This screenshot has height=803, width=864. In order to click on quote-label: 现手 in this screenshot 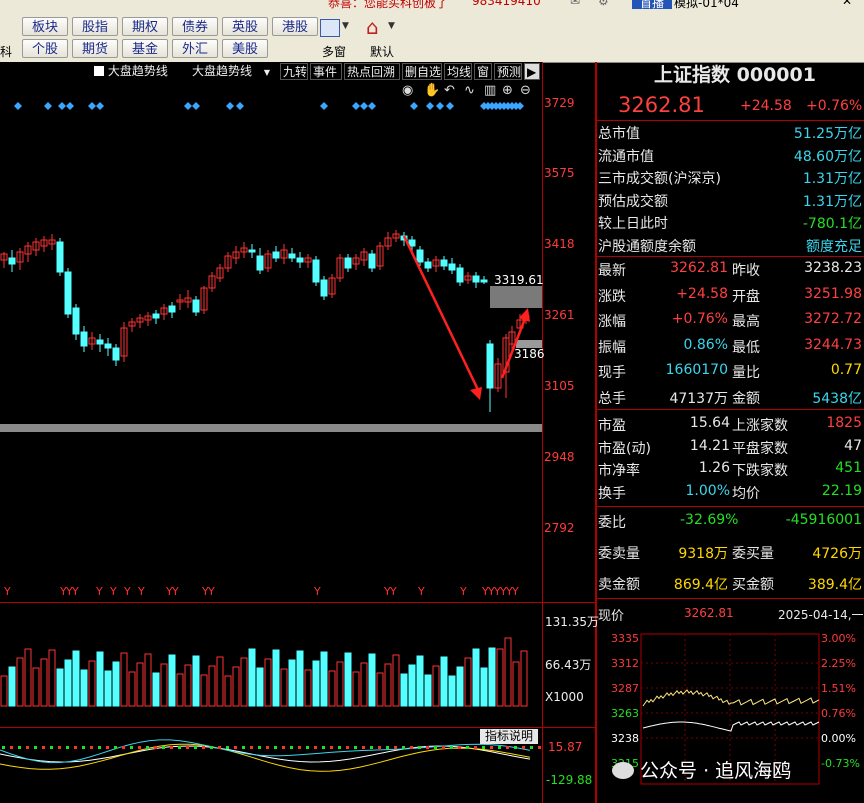, I will do `click(612, 373)`.